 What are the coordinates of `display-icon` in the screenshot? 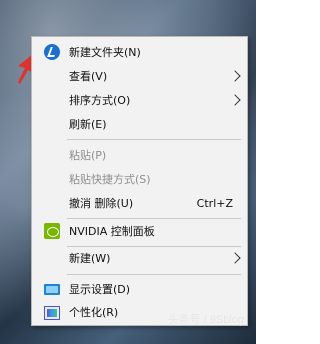 It's located at (52, 289).